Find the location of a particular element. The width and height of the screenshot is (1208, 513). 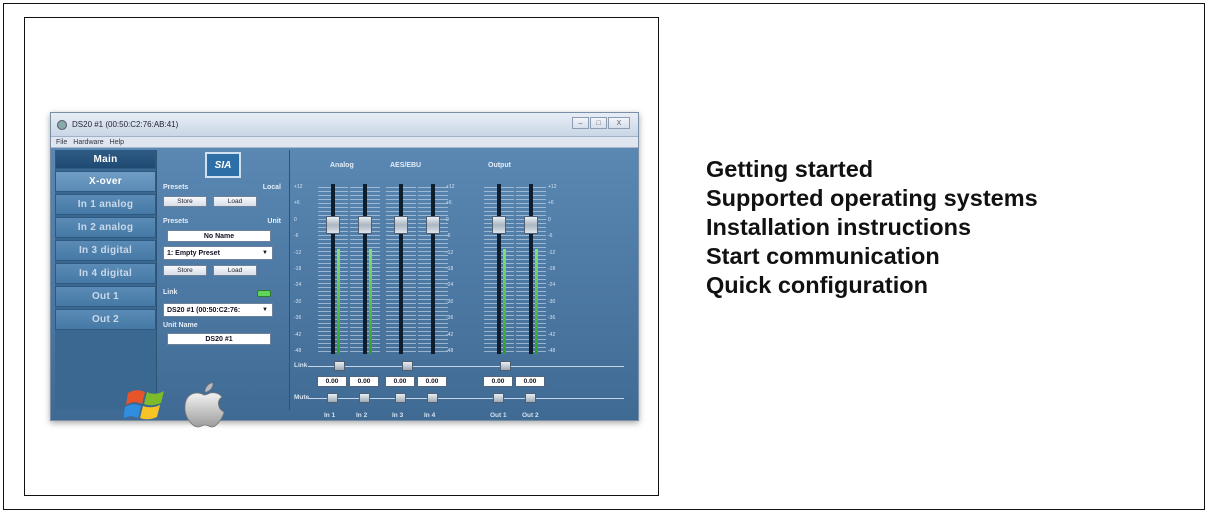

unit-name-field: DS20 #1 is located at coordinates (219, 339).